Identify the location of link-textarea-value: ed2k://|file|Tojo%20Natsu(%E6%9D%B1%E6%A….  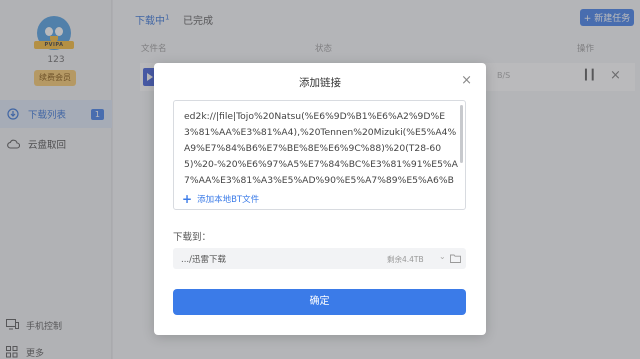
(321, 149).